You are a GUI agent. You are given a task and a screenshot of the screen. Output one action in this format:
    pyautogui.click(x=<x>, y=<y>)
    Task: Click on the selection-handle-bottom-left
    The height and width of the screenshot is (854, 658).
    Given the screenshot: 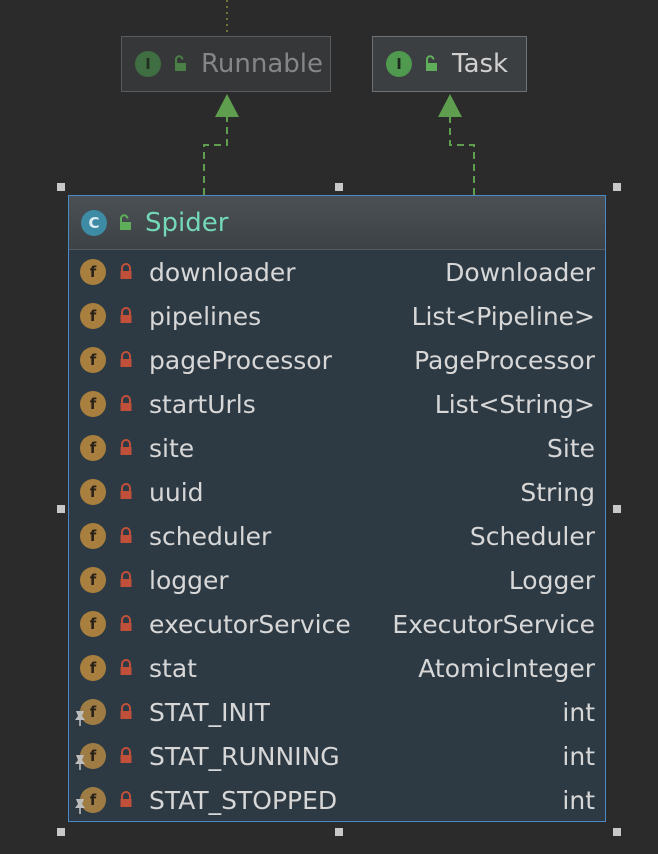 What is the action you would take?
    pyautogui.click(x=61, y=832)
    